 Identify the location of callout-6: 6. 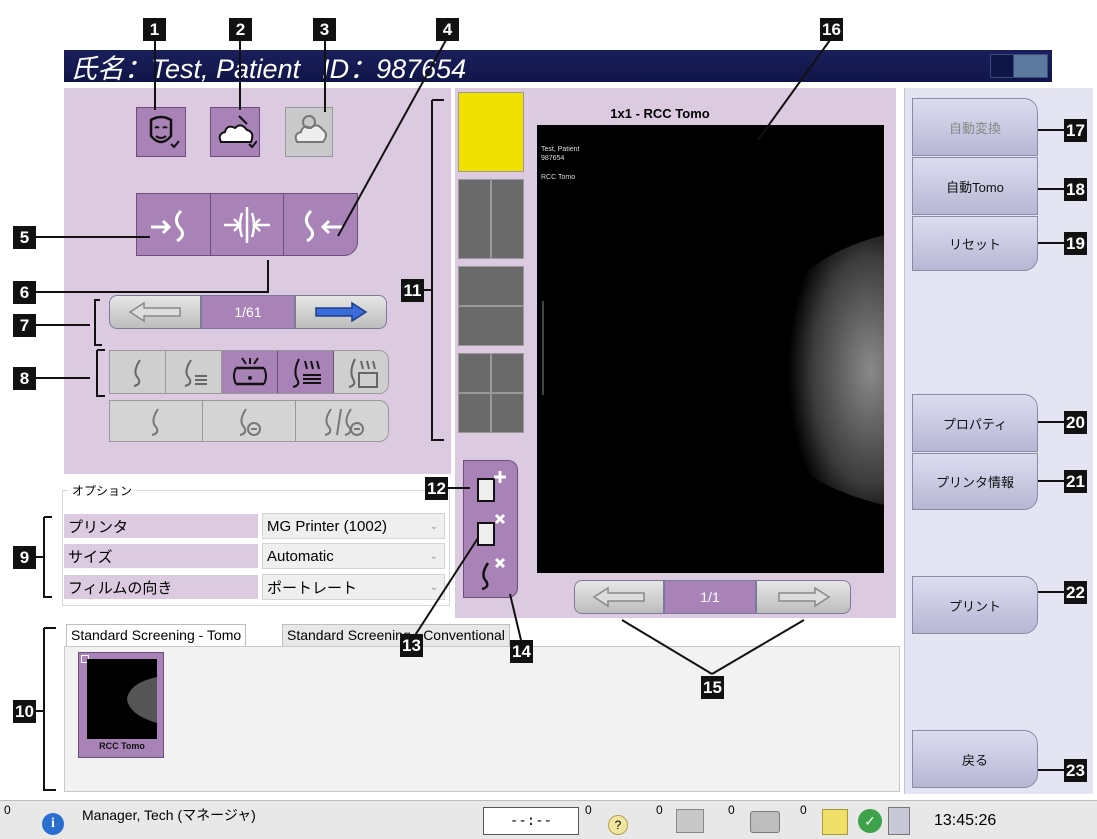
(24, 292).